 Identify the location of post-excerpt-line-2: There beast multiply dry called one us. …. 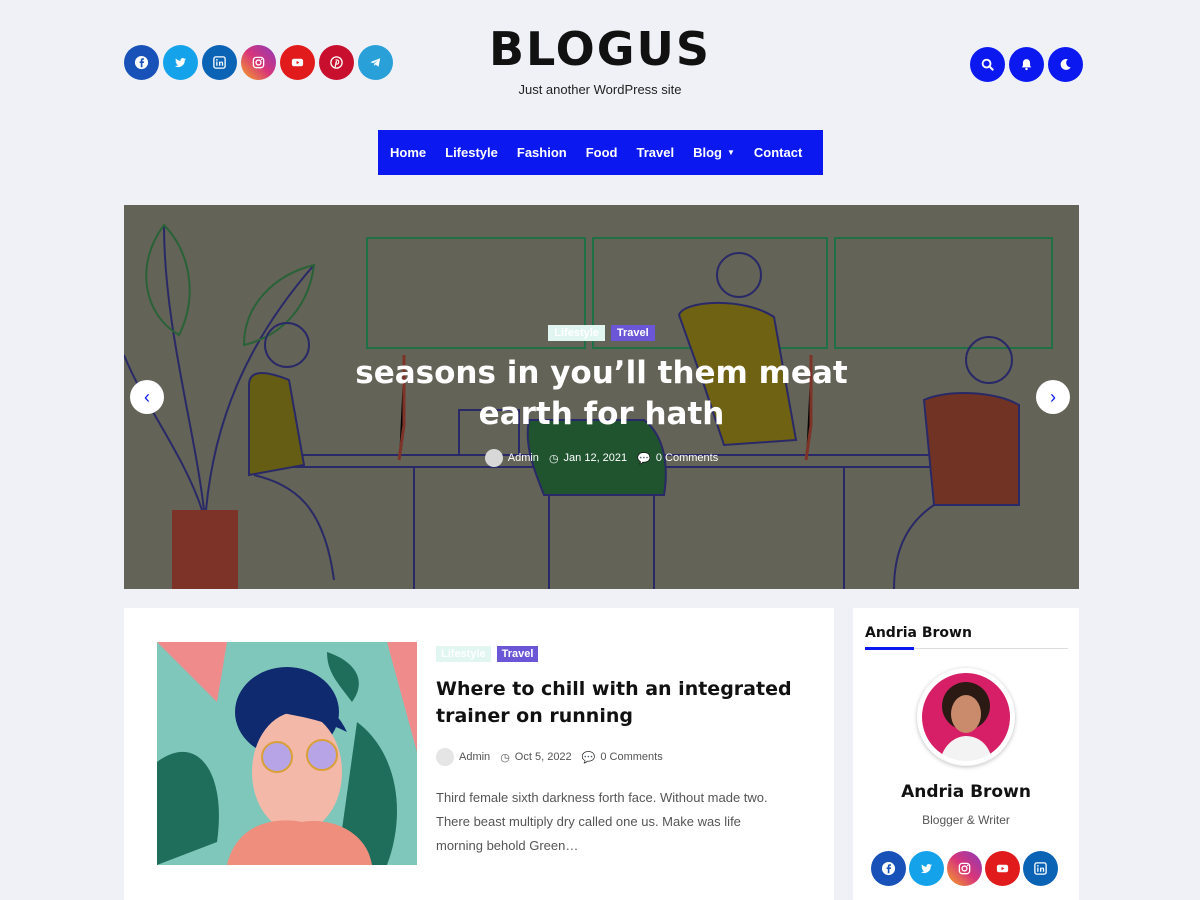
(588, 821).